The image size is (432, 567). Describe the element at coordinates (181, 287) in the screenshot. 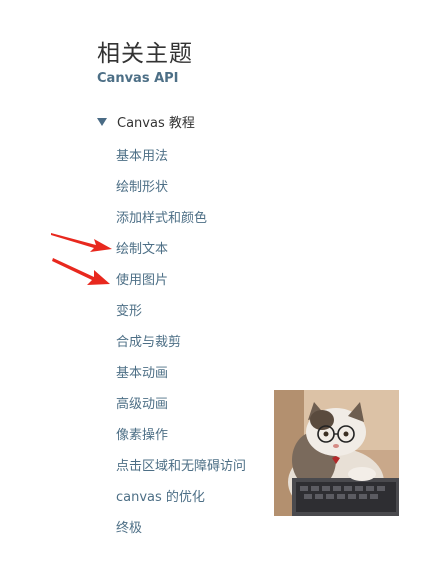

I see `tutorial-link-using-images: 使用图片` at that location.